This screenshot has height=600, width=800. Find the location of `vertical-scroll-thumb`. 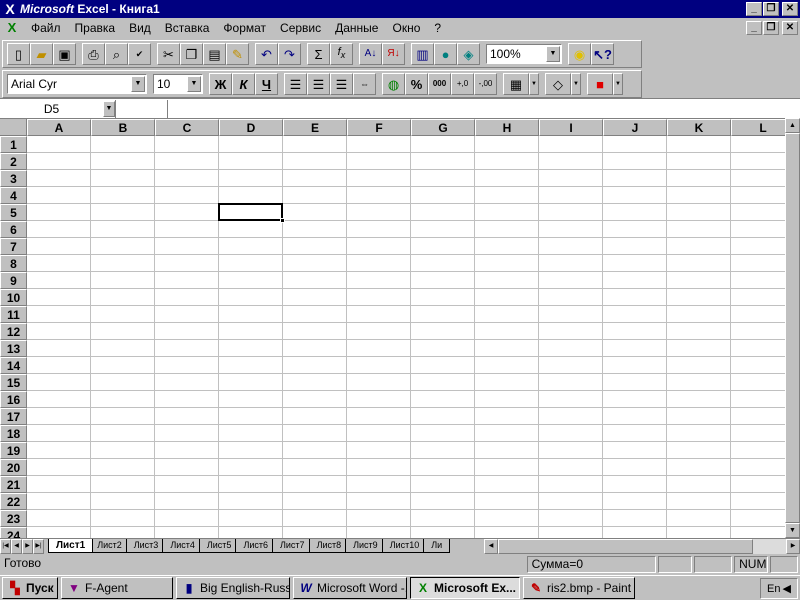

vertical-scroll-thumb is located at coordinates (792, 328).